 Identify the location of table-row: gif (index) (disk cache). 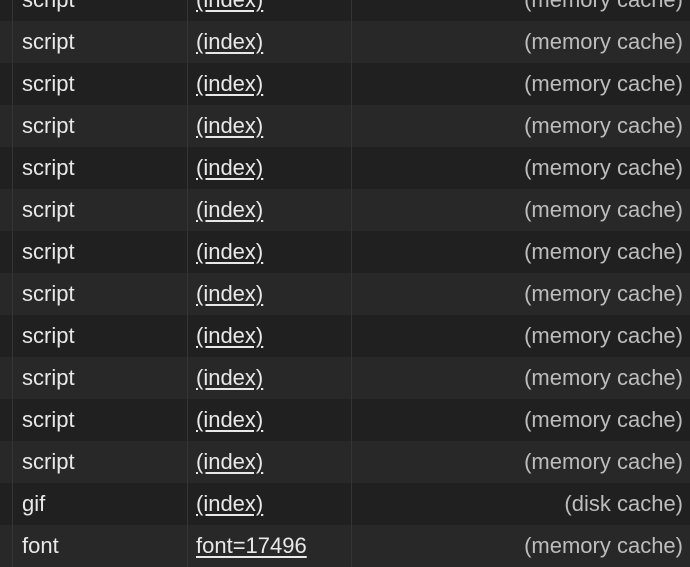
(345, 504).